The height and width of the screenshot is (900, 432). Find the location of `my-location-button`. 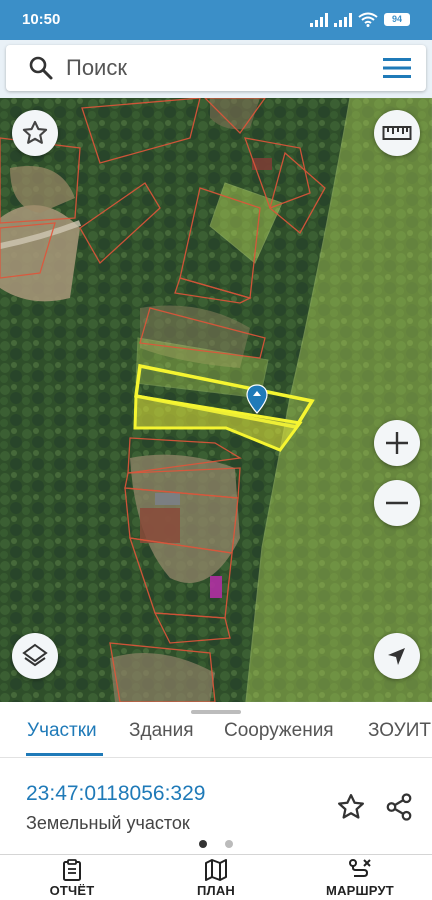

my-location-button is located at coordinates (397, 656).